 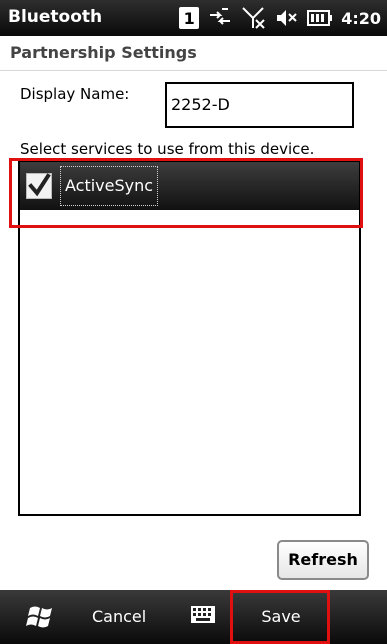 I want to click on softkey-bar: Cancel Save, so click(x=193, y=617).